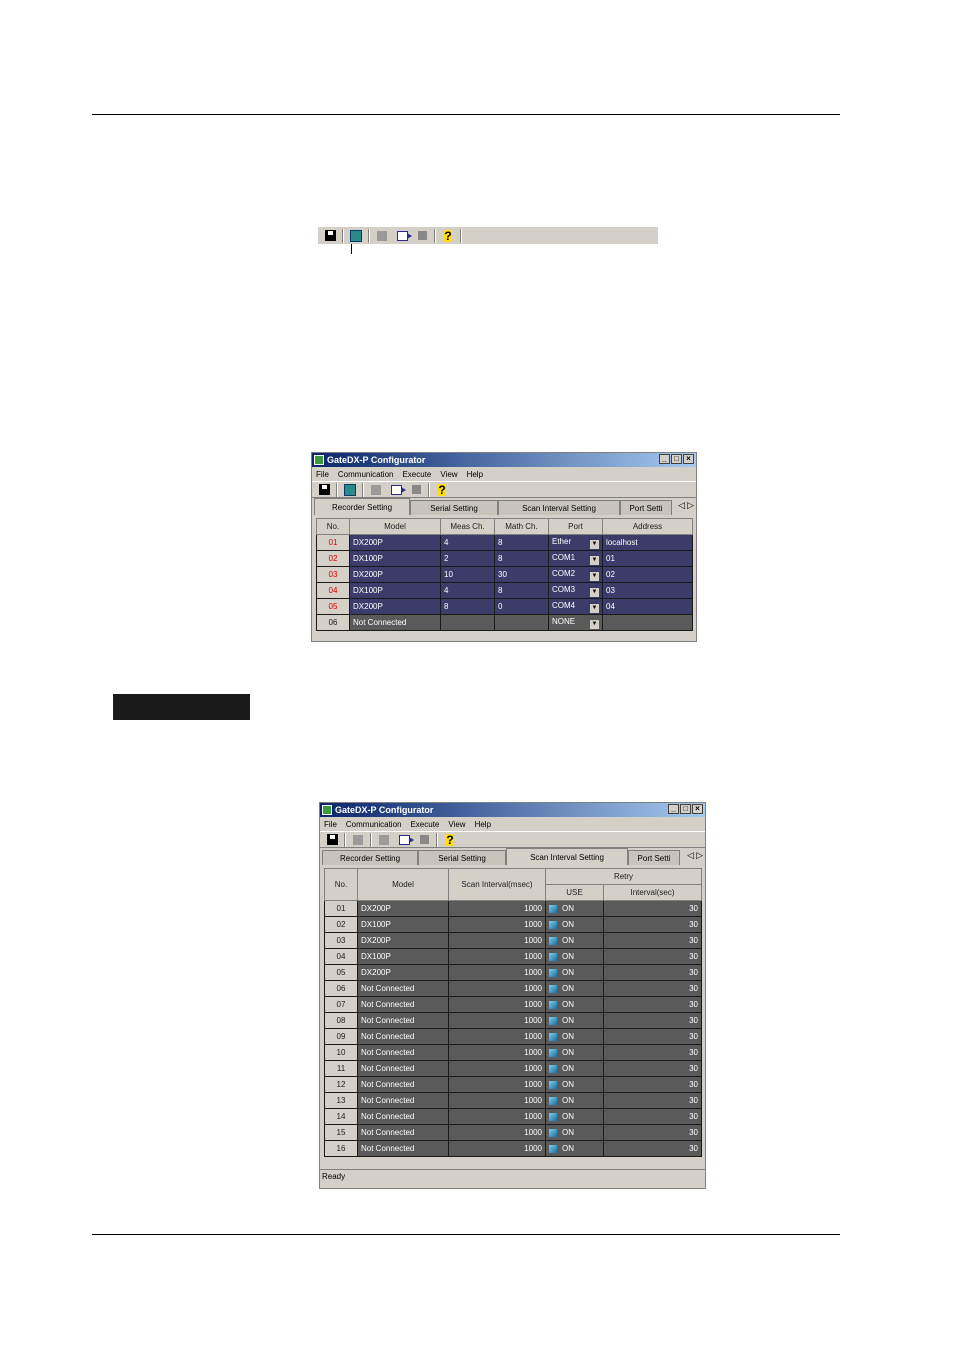 The width and height of the screenshot is (954, 1350). I want to click on table-row: 04 DX100P 4 8 COM3 ▼ 03, so click(504, 590).